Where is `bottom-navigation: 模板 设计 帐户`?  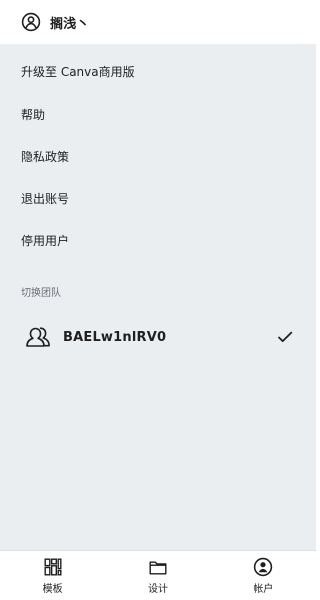 bottom-navigation: 模板 设计 帐户 is located at coordinates (158, 575).